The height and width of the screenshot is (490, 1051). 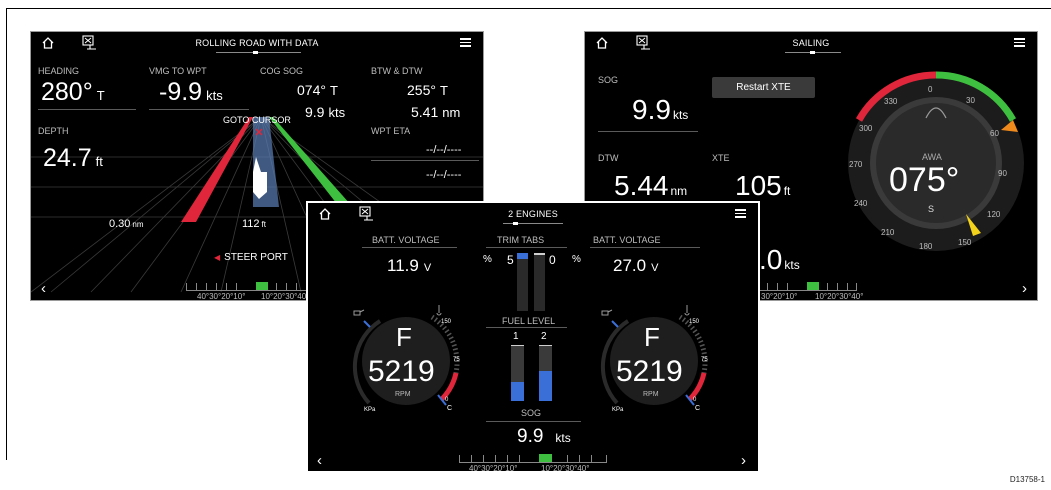 What do you see at coordinates (1002, 173) in the screenshot?
I see `dial-tick-90: 90` at bounding box center [1002, 173].